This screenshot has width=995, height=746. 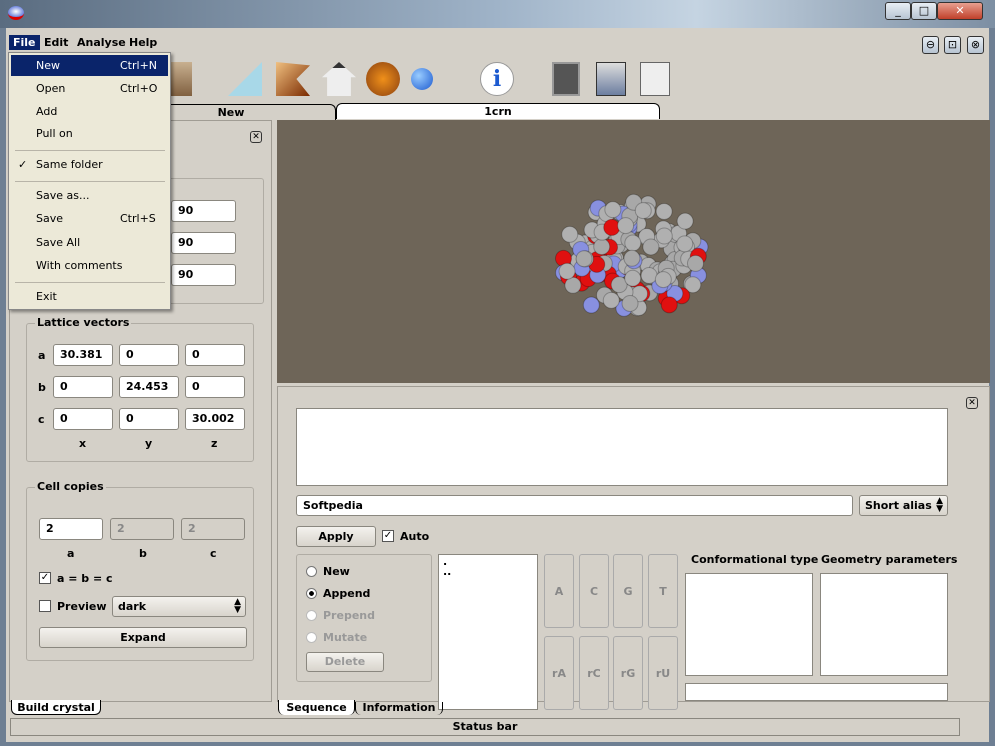 What do you see at coordinates (574, 505) in the screenshot?
I see `sequence-name-input: Softpedia` at bounding box center [574, 505].